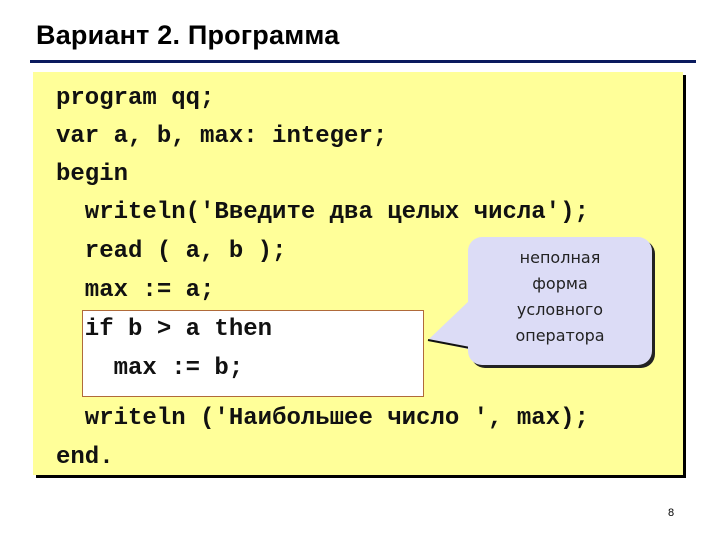  What do you see at coordinates (322, 212) in the screenshot?
I see `code-line: writeln('Введите два целых числа');` at bounding box center [322, 212].